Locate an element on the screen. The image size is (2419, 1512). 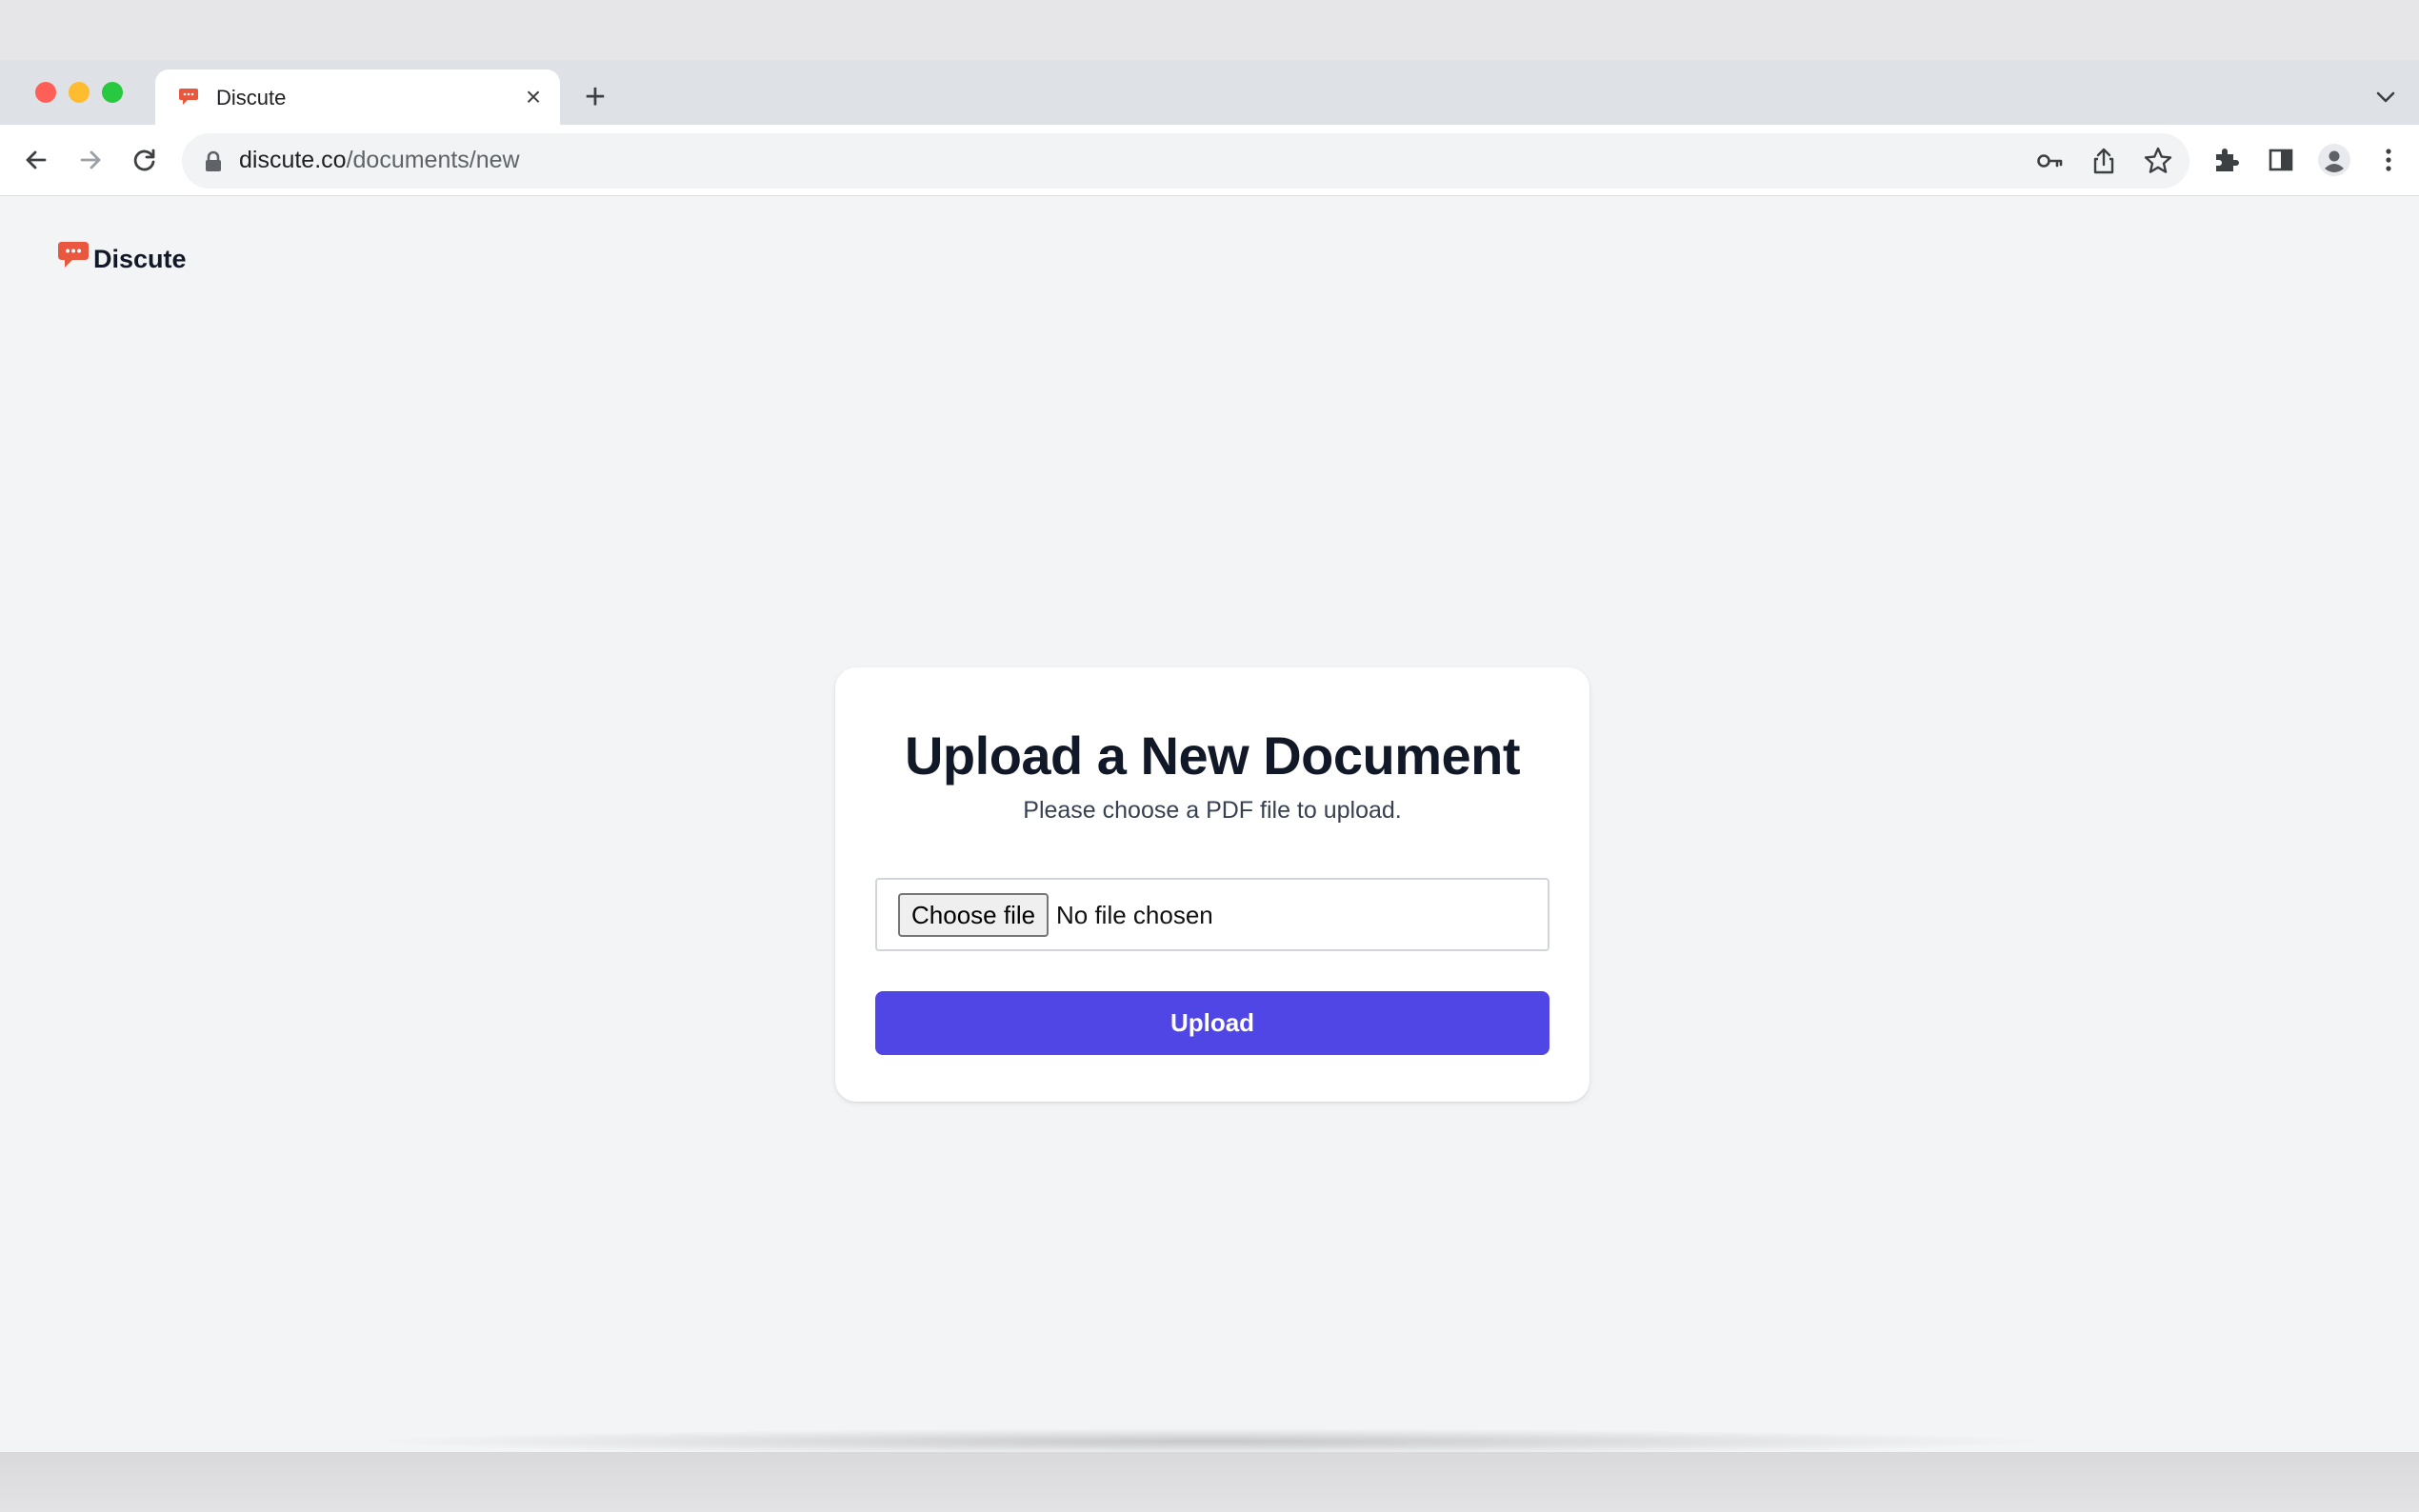
arrow-left-icon is located at coordinates (36, 160).